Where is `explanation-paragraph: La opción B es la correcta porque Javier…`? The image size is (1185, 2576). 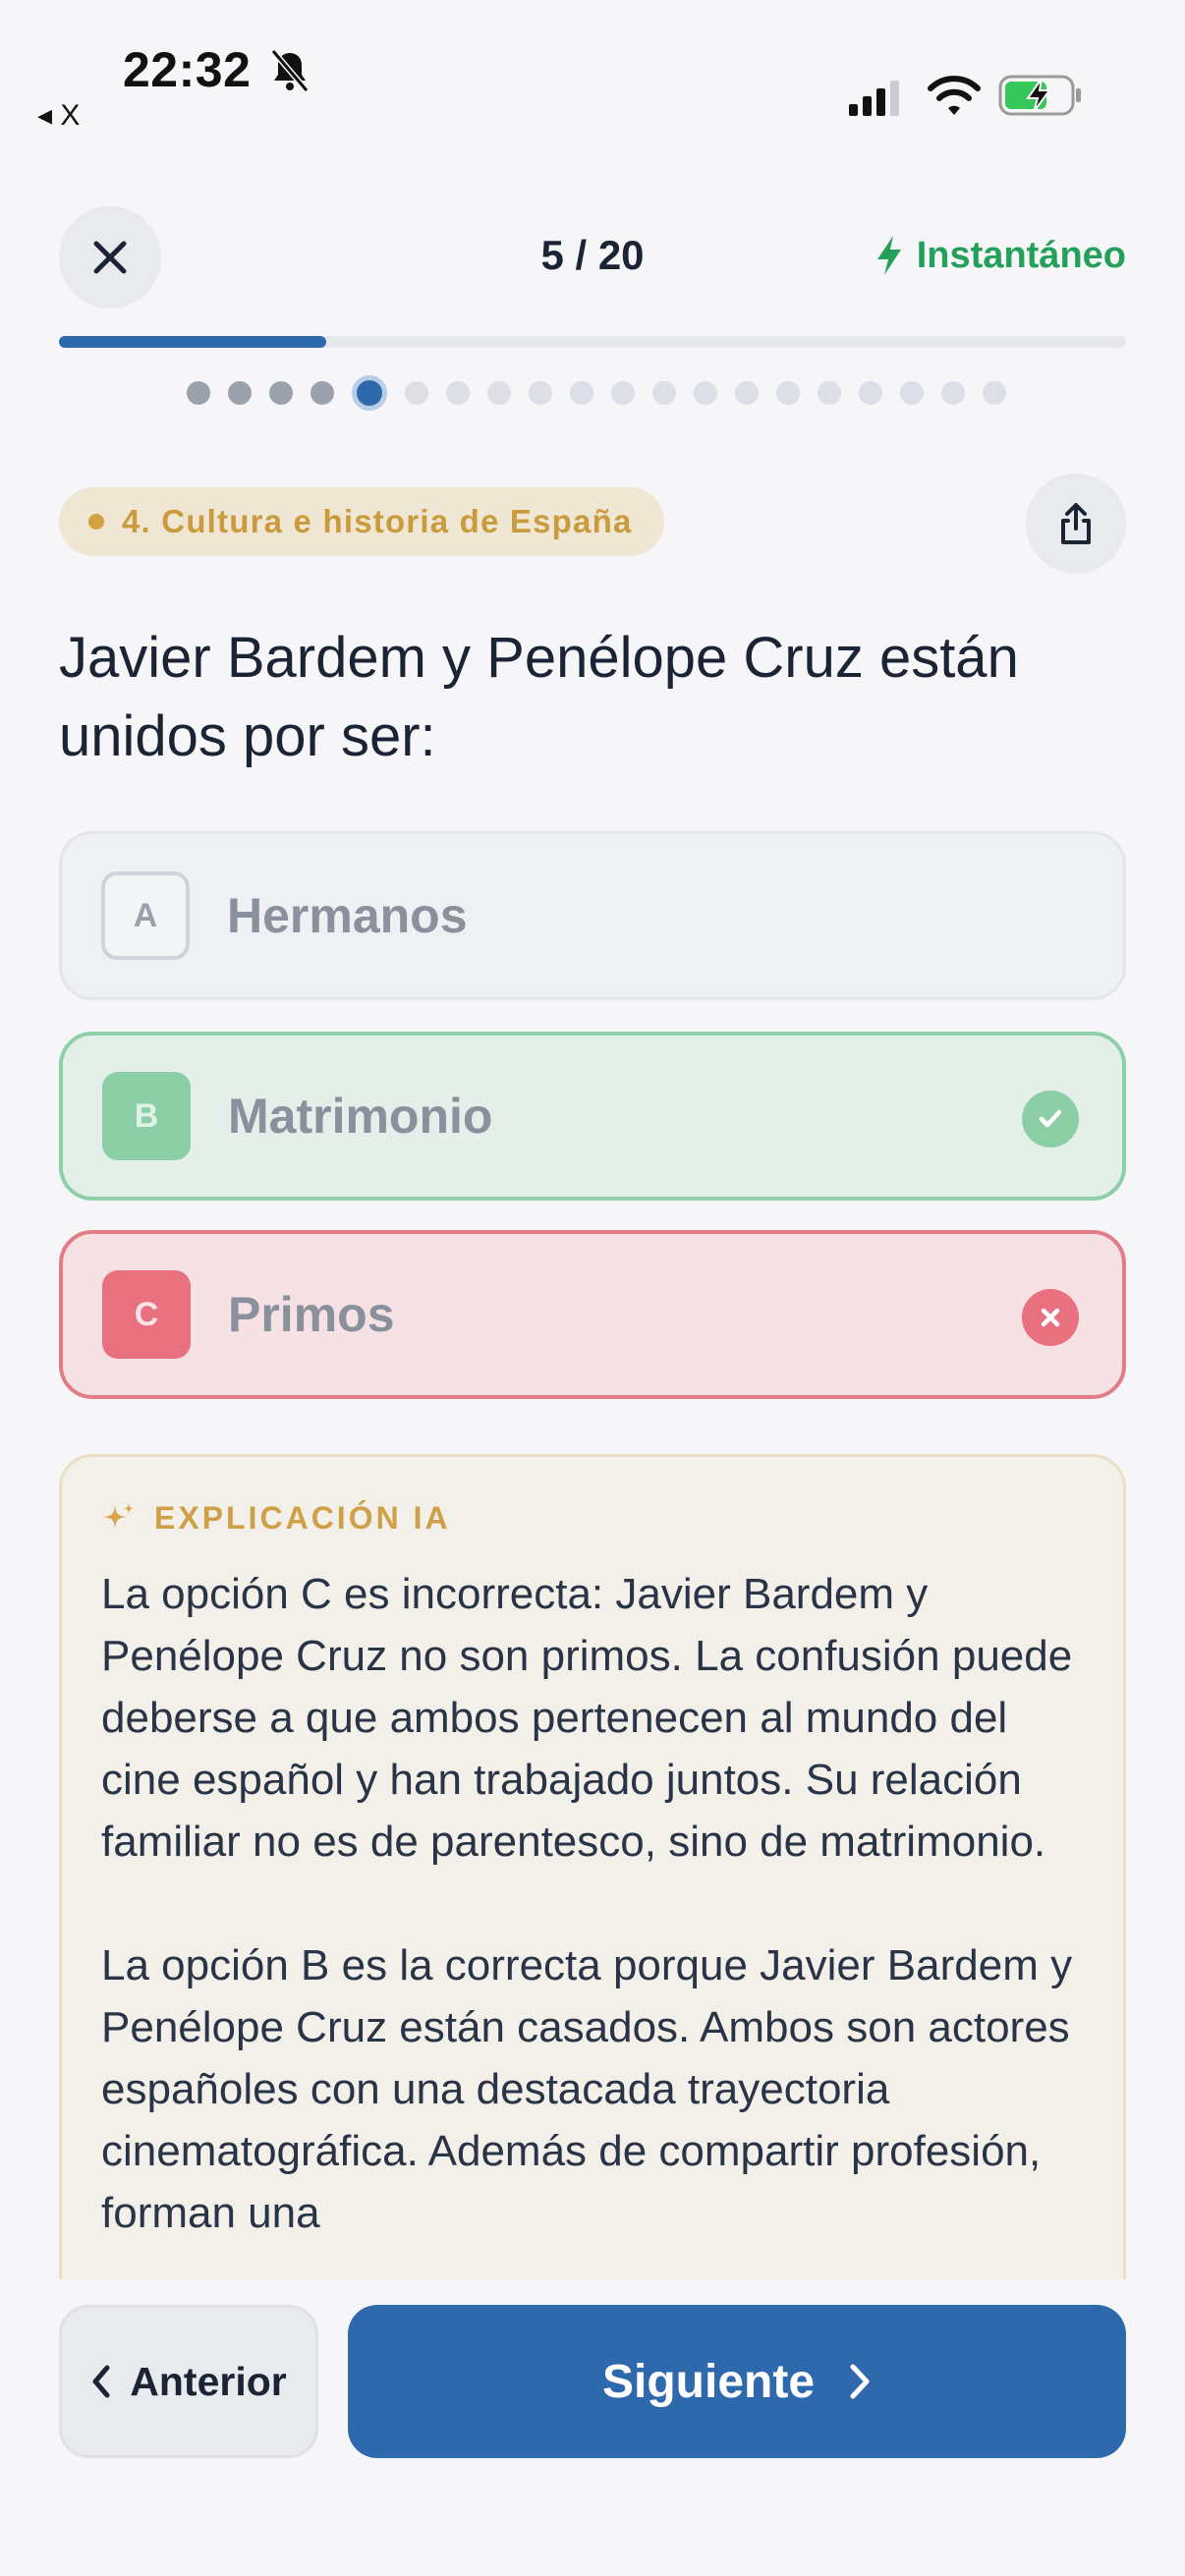
explanation-paragraph: La opción B es la correcta porque Javier… is located at coordinates (587, 2089).